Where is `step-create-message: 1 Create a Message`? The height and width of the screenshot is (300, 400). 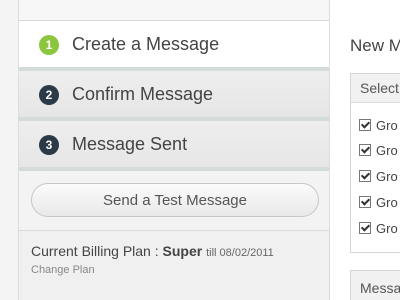 step-create-message: 1 Create a Message is located at coordinates (174, 46).